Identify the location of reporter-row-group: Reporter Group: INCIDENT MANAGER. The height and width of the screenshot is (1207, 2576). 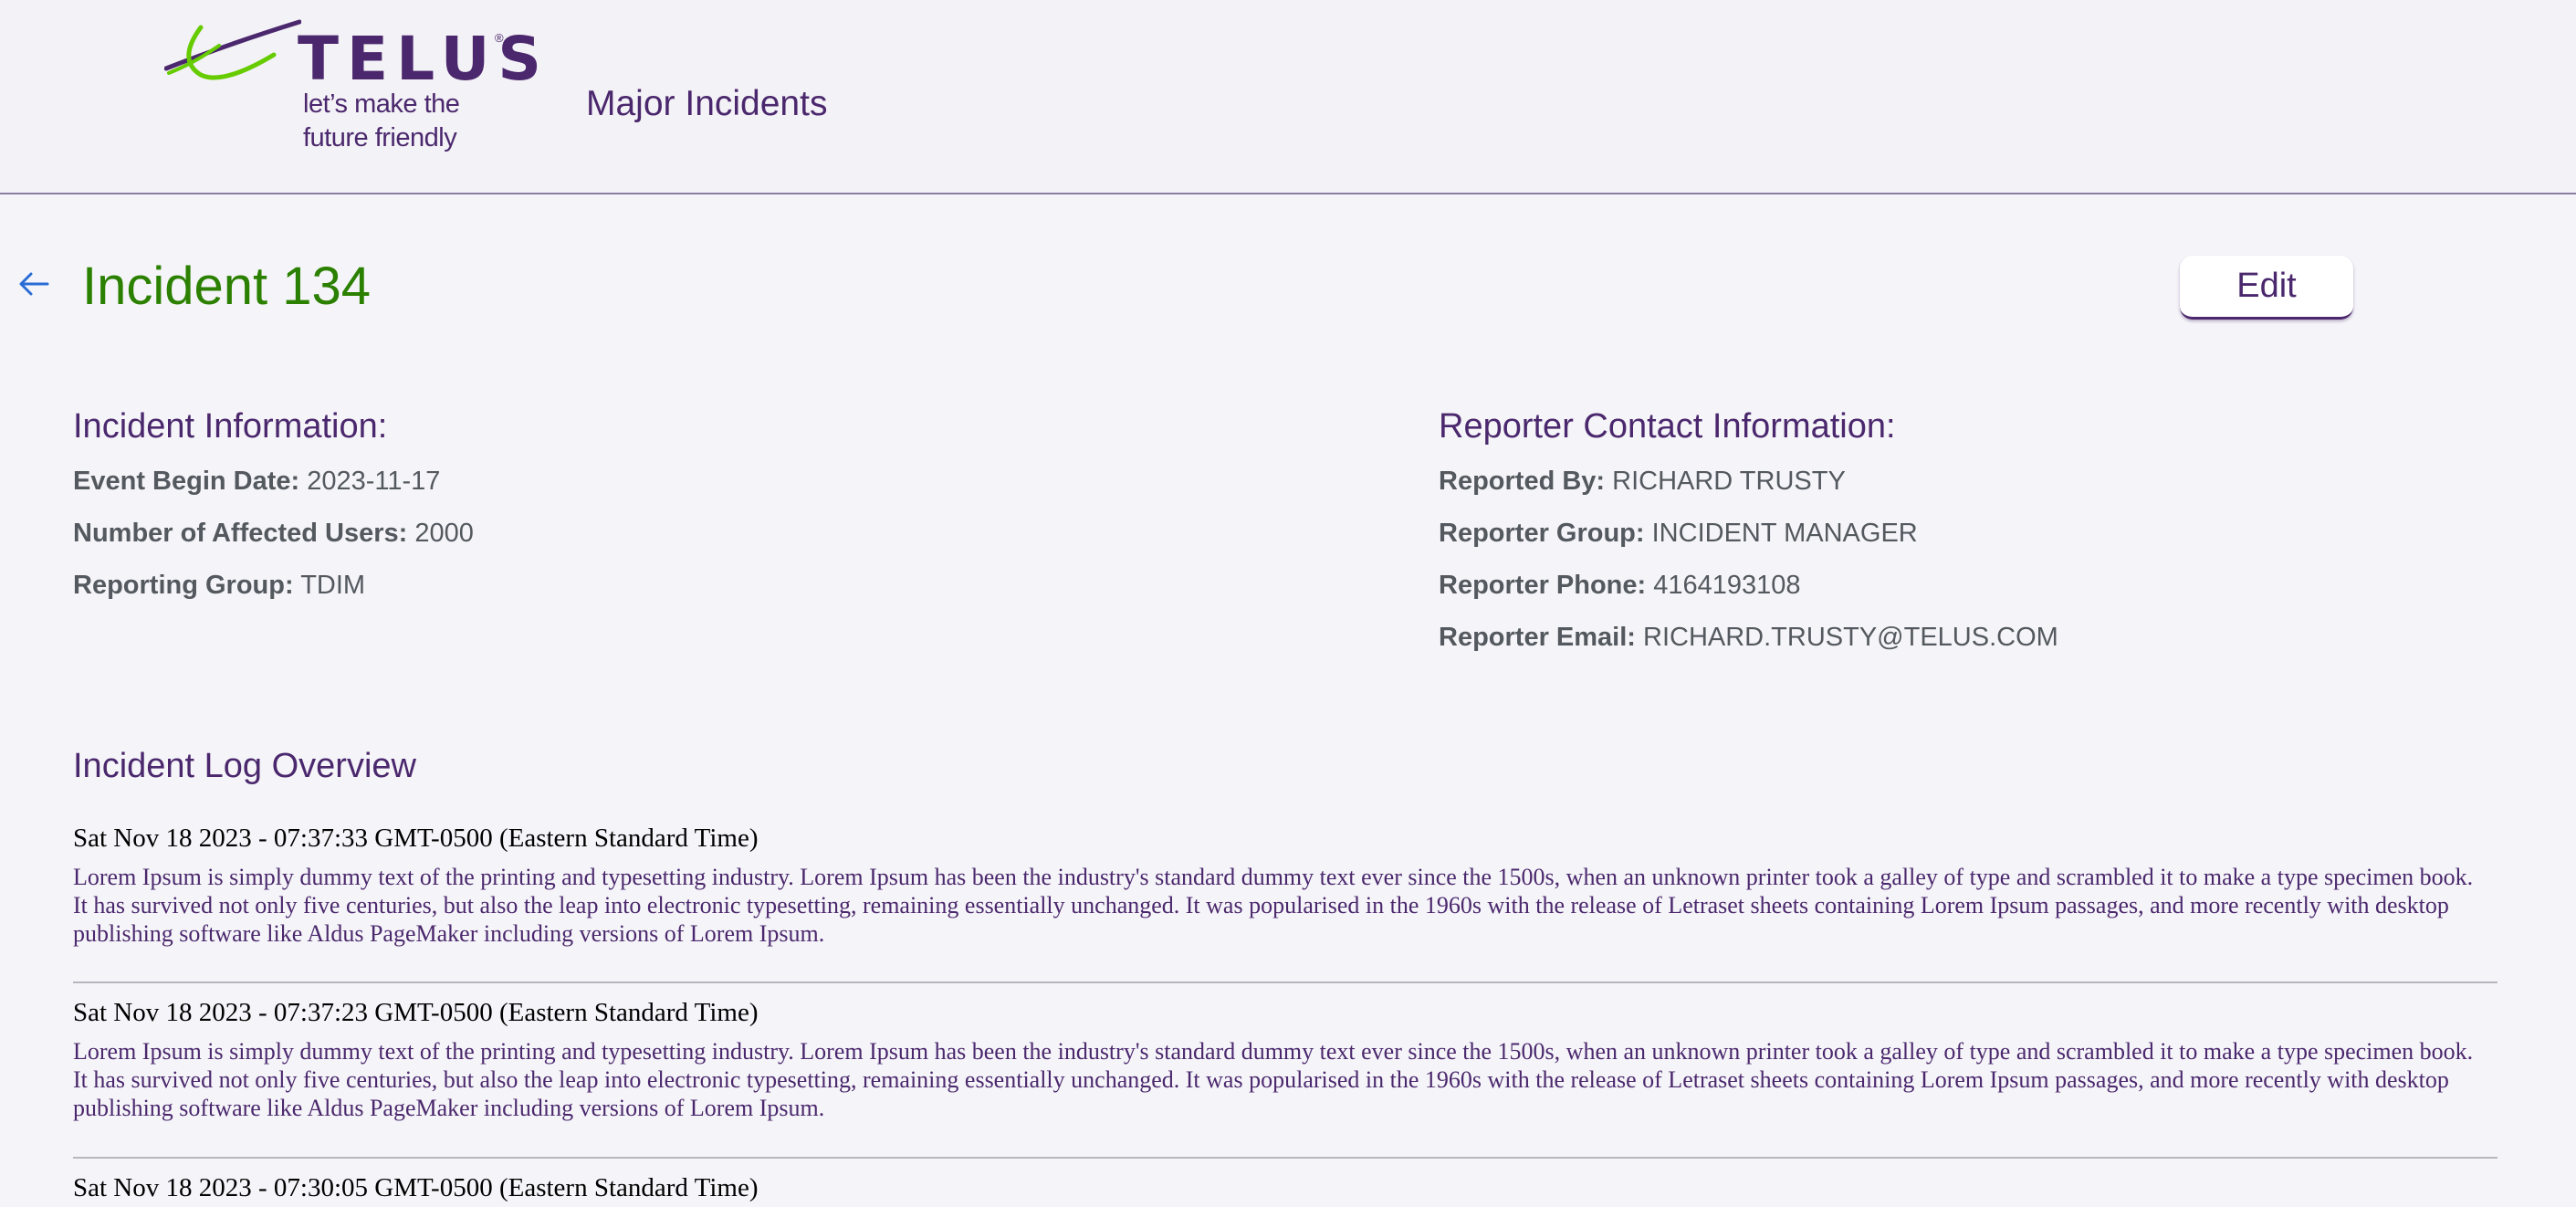
(1678, 534).